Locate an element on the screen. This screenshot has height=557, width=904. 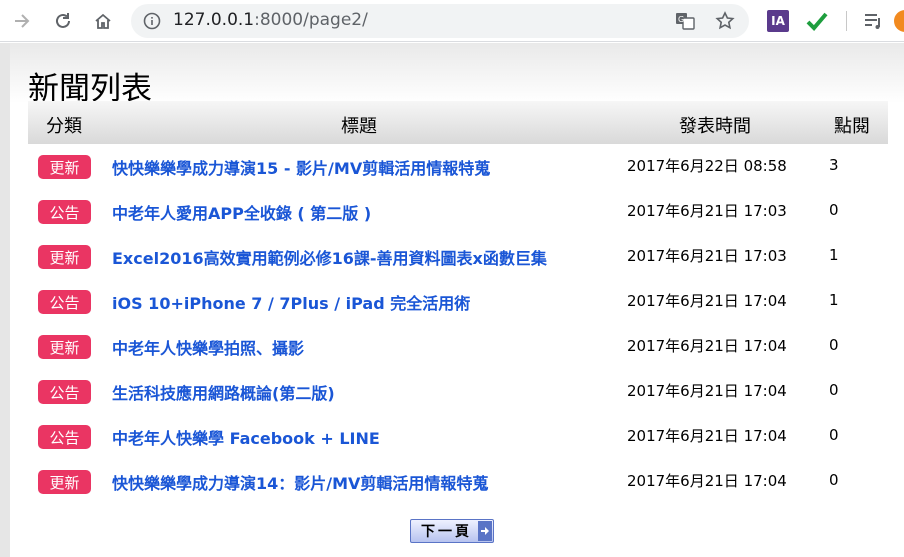
header-category: 分類 is located at coordinates (64, 126).